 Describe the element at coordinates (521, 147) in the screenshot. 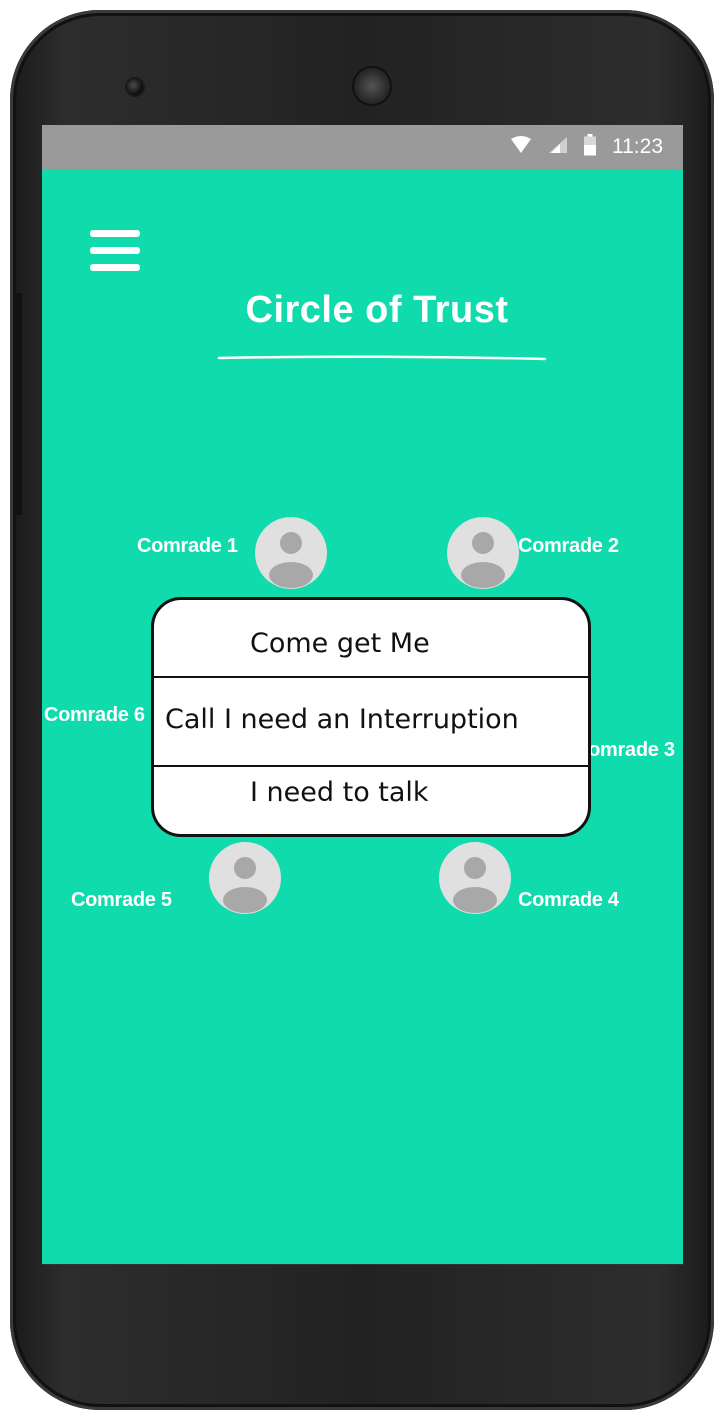

I see `wifi-icon` at that location.